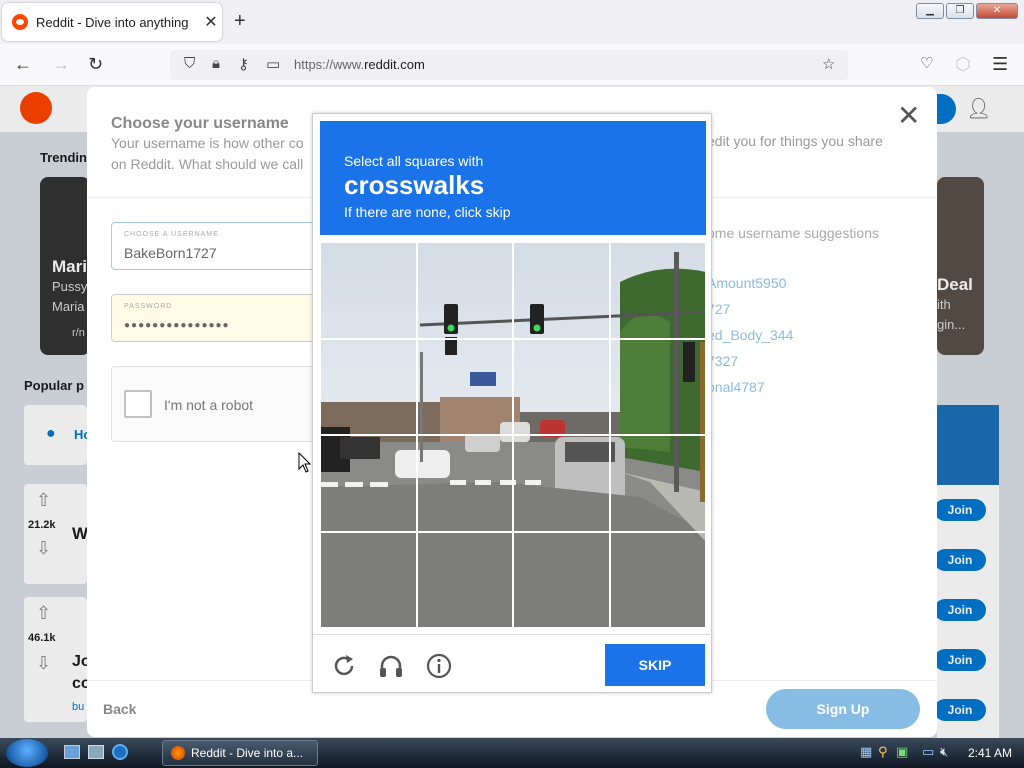 The width and height of the screenshot is (1024, 768). I want to click on suggestion-item: Amount5950, so click(746, 283).